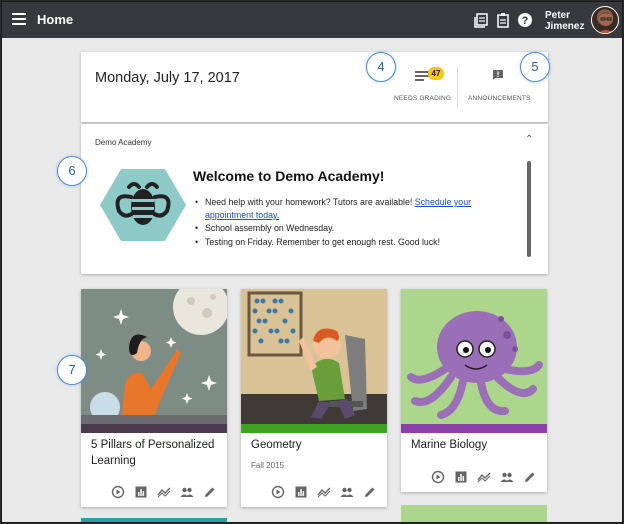 The height and width of the screenshot is (524, 624). I want to click on help-icon: ?, so click(525, 20).